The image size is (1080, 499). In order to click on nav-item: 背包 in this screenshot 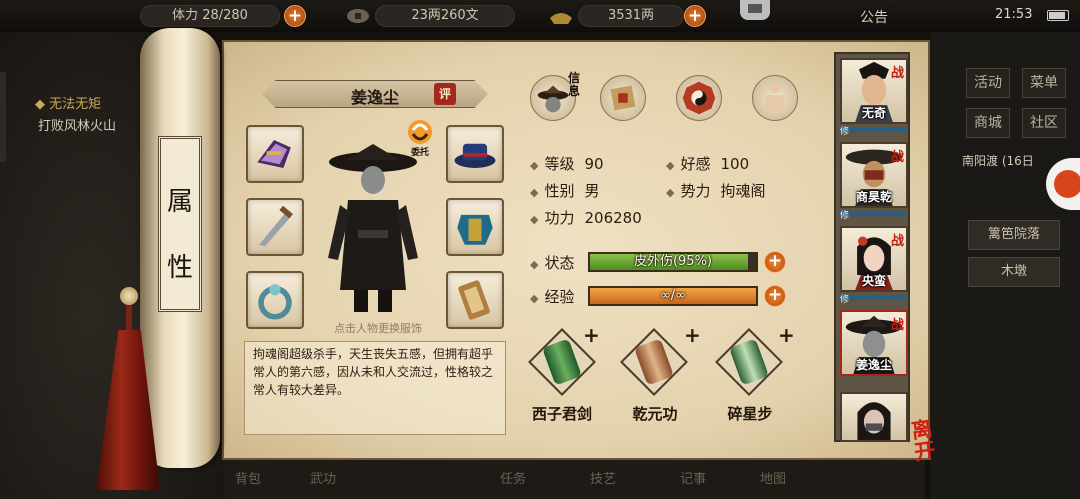, I will do `click(248, 477)`.